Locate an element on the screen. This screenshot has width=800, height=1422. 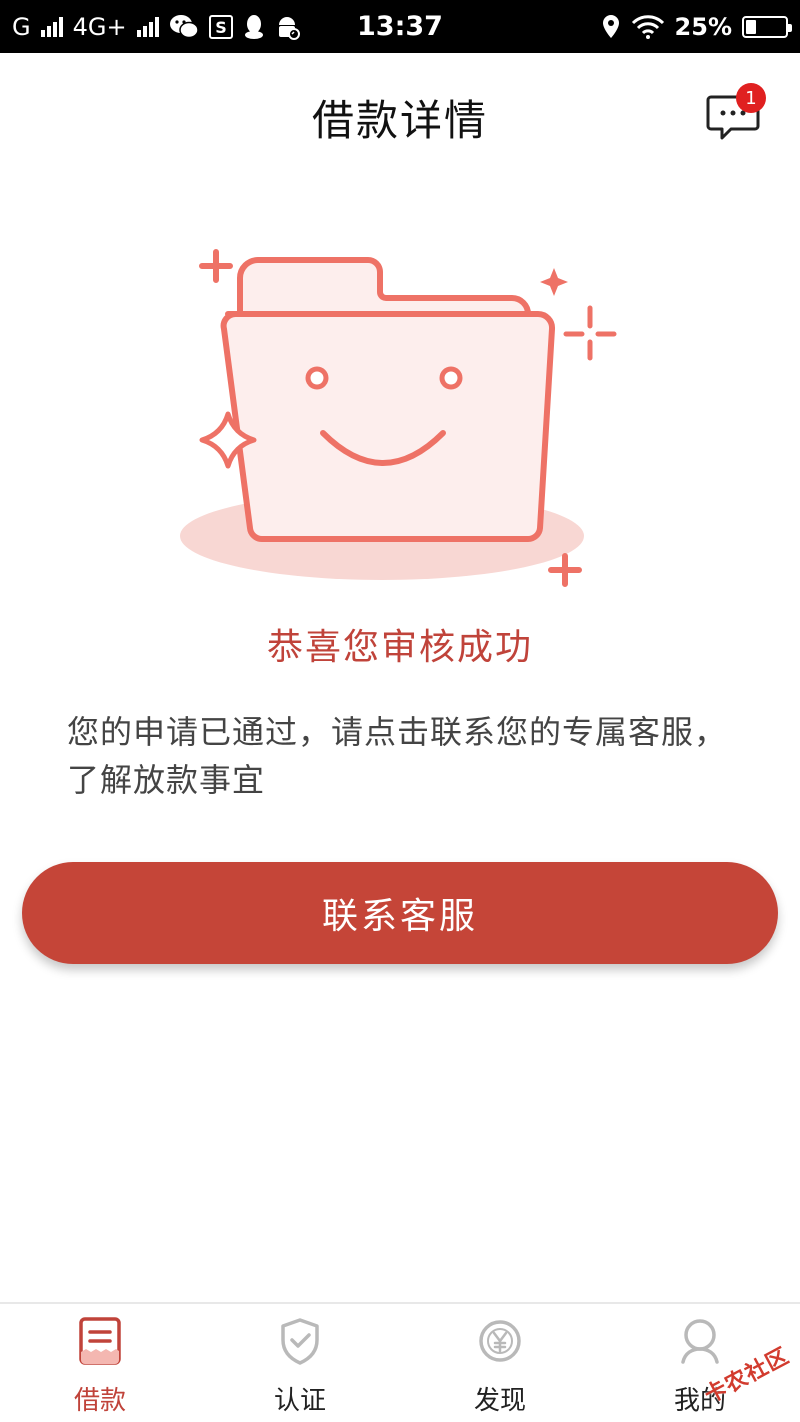
qq-icon is located at coordinates (254, 27).